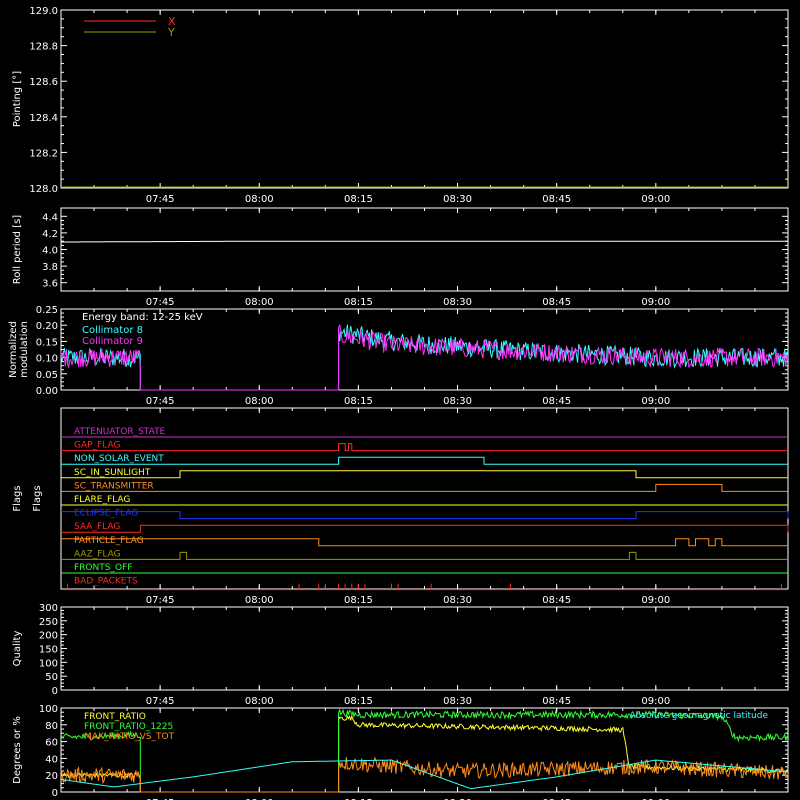  Describe the element at coordinates (50, 217) in the screenshot. I see `y-tick-label: 4.4` at that location.